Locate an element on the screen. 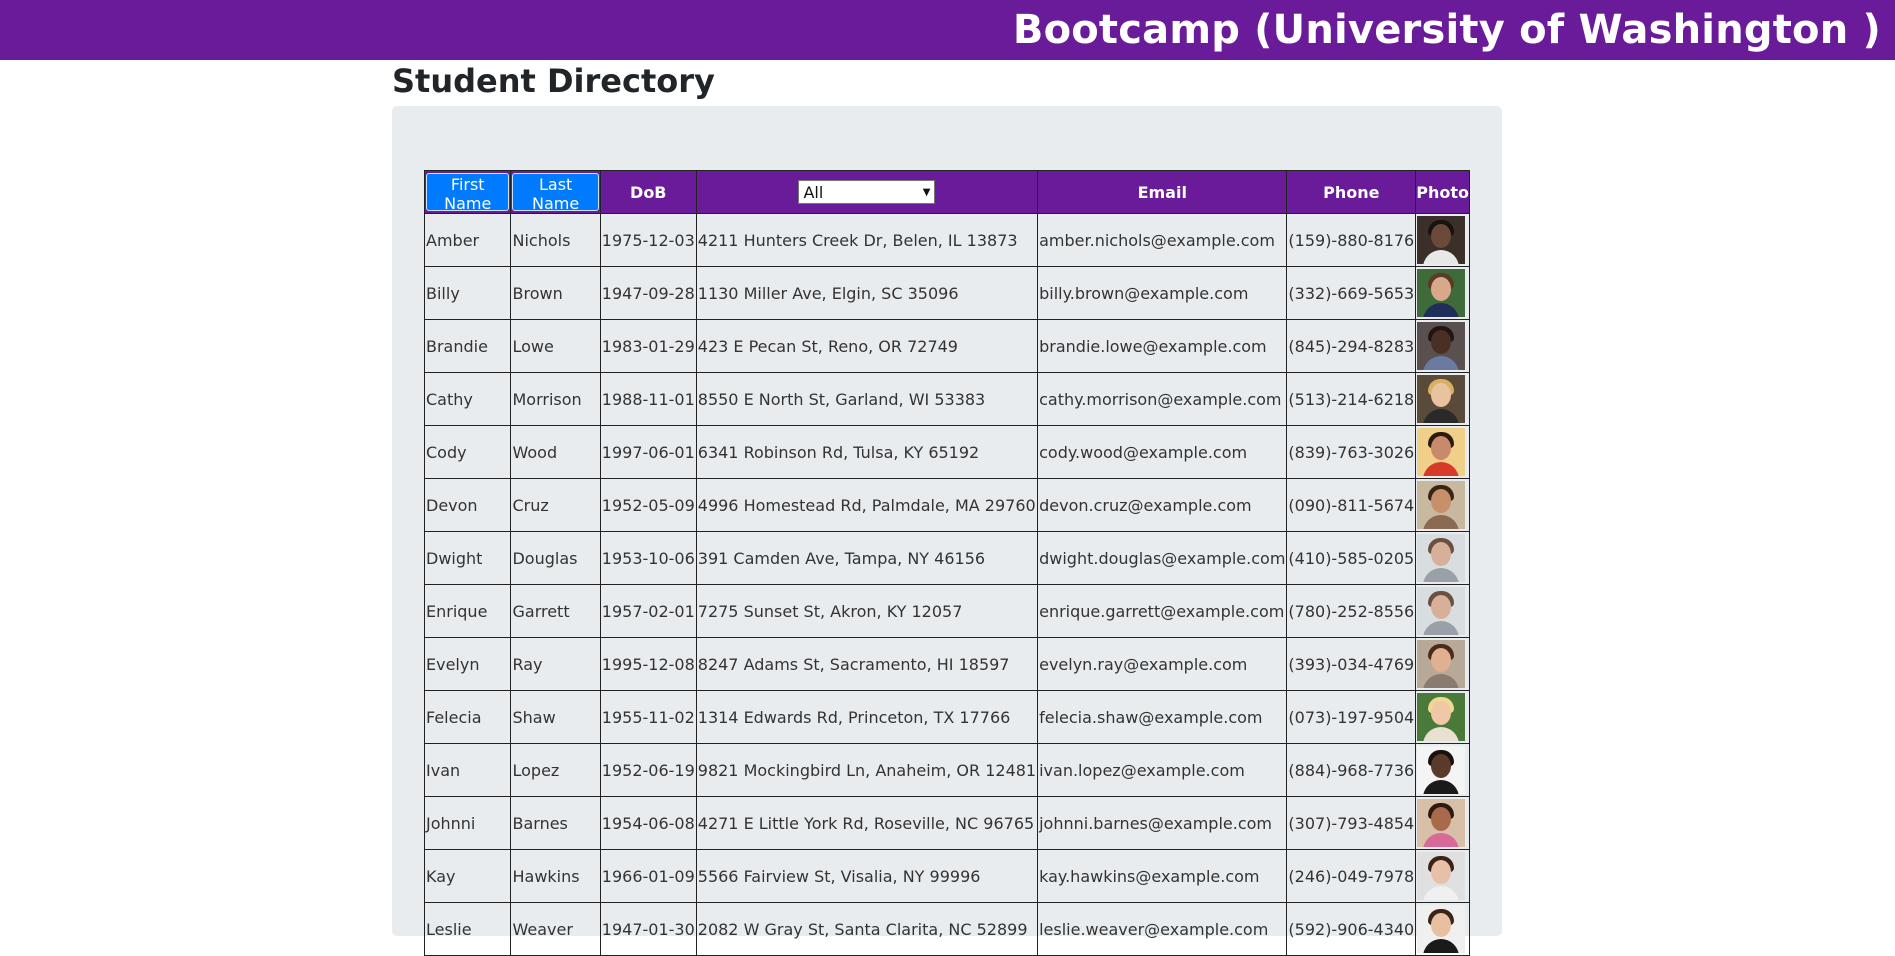  dob-cell: 1952-05-09 is located at coordinates (648, 505).